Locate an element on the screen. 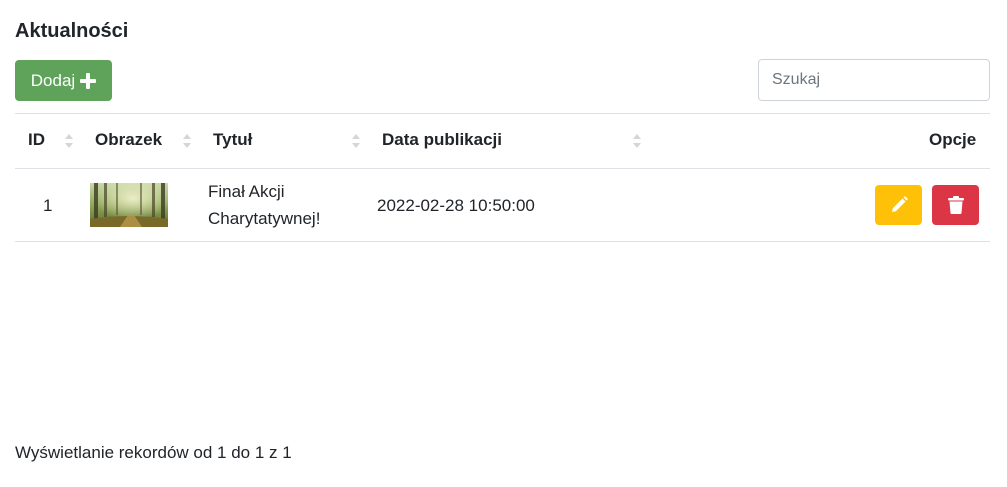 Image resolution: width=1007 pixels, height=487 pixels. column-header-image: Obrazek is located at coordinates (128, 140).